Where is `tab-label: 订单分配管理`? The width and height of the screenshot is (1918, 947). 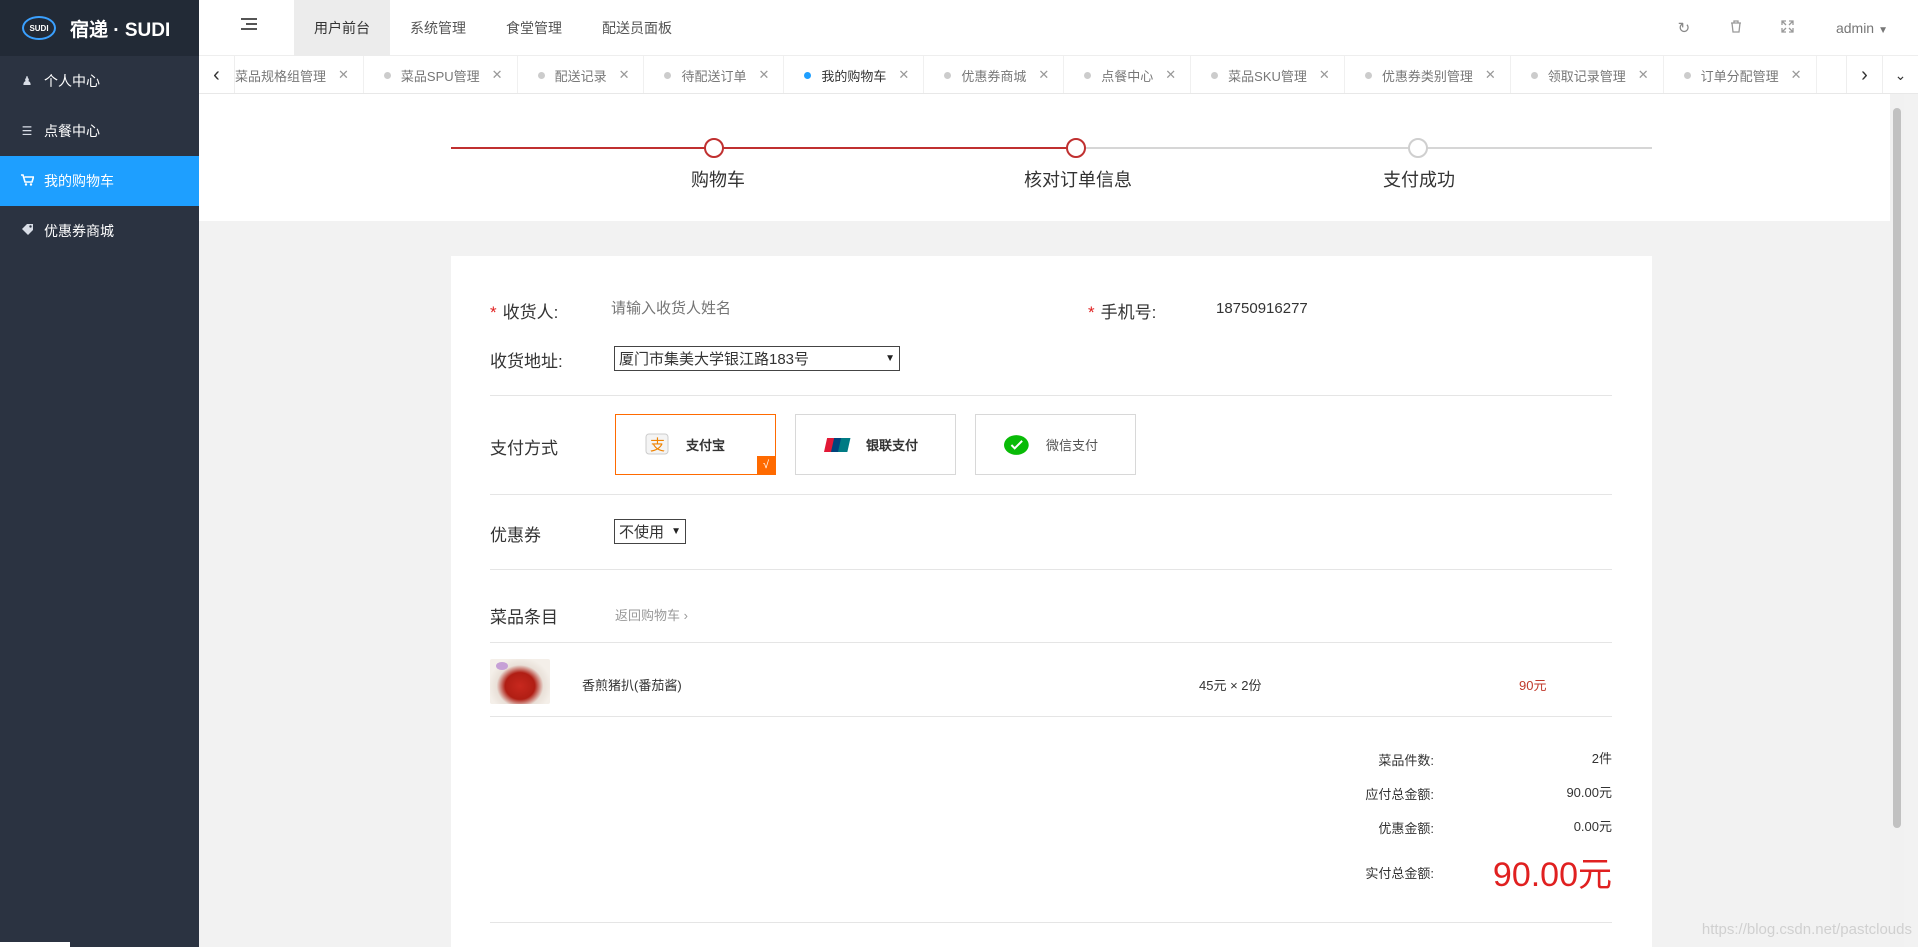
tab-label: 订单分配管理 is located at coordinates (1739, 76).